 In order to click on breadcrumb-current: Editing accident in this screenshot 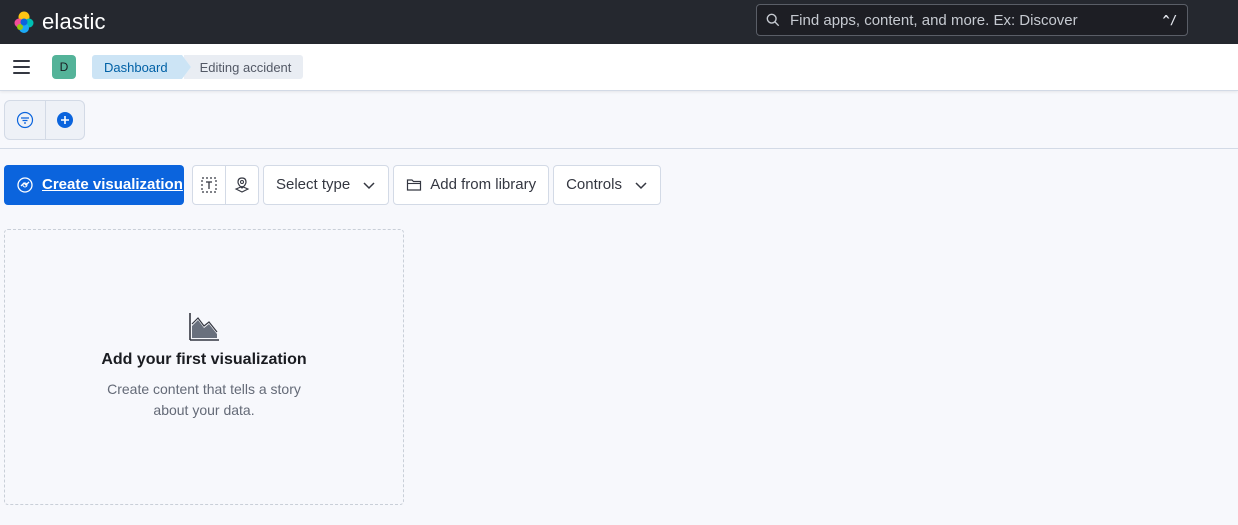, I will do `click(242, 67)`.